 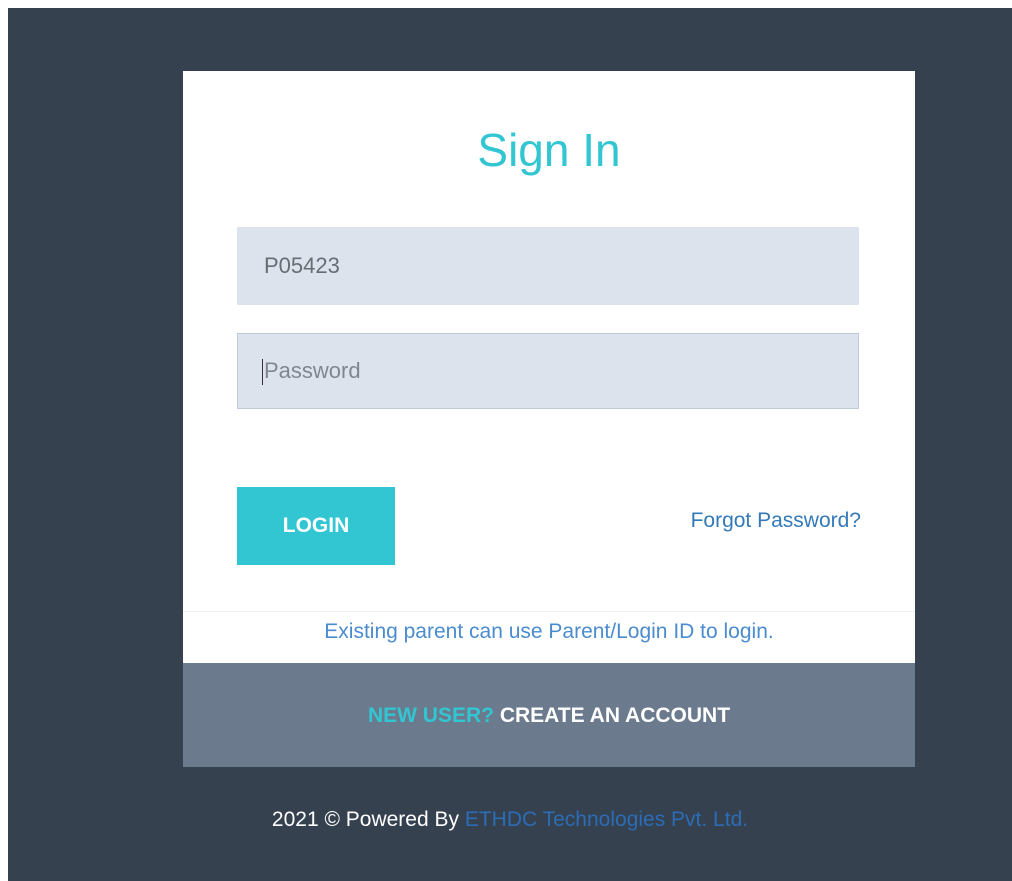 I want to click on company-link: ETHDC Technologies Pvt. Ltd., so click(x=606, y=819).